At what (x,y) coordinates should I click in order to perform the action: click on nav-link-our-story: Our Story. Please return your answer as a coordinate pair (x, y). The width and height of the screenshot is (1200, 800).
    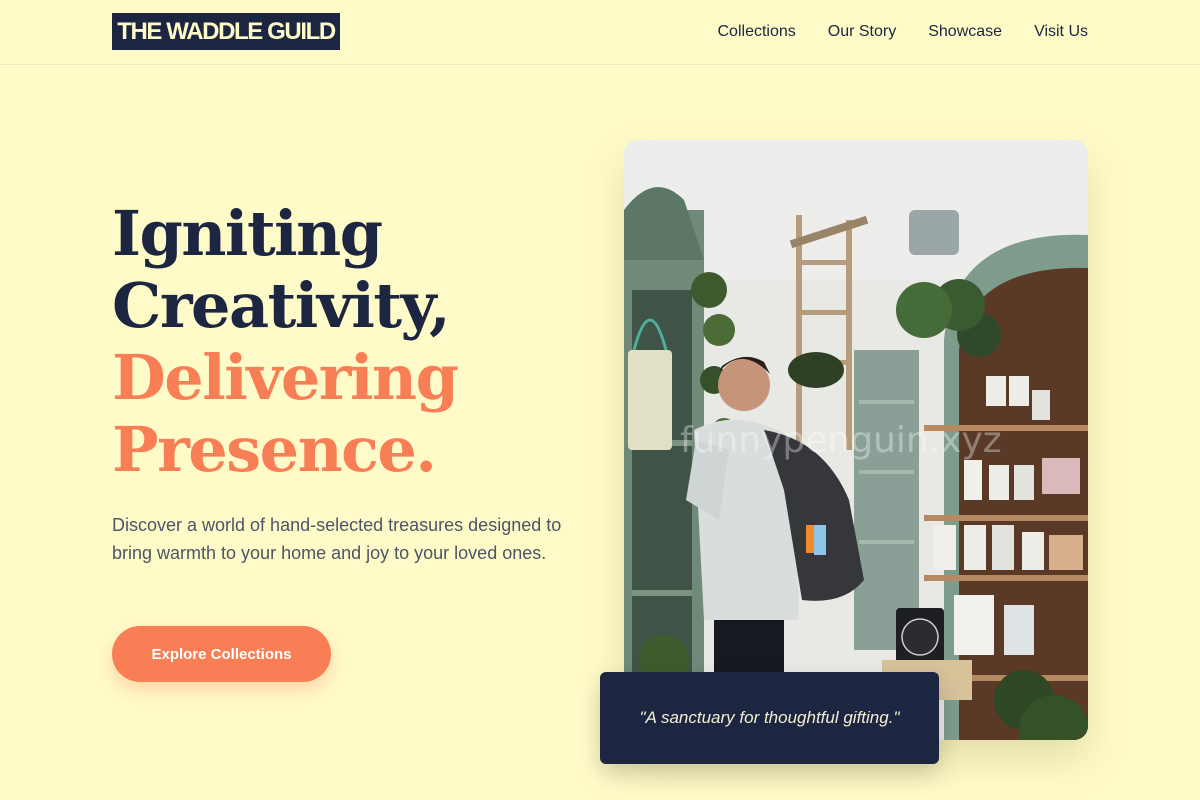
    Looking at the image, I should click on (862, 32).